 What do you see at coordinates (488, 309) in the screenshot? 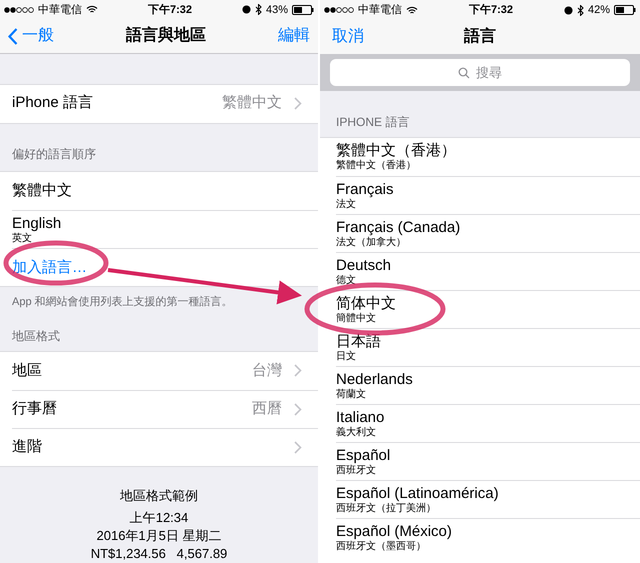
I see `language-row: 简体中文 簡體中文` at bounding box center [488, 309].